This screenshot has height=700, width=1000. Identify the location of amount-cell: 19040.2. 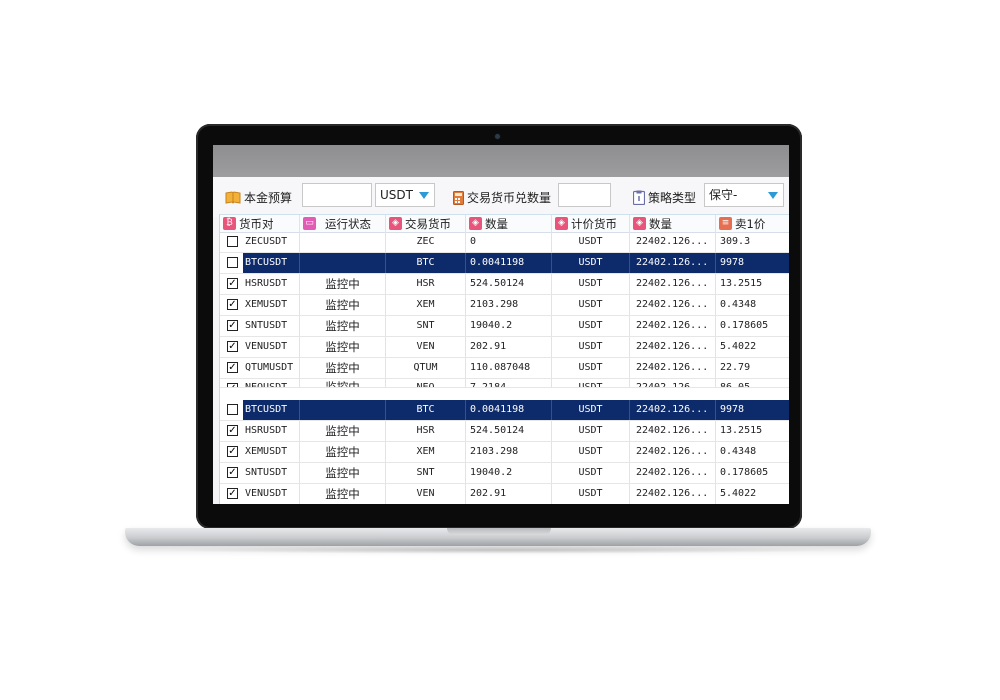
(509, 473).